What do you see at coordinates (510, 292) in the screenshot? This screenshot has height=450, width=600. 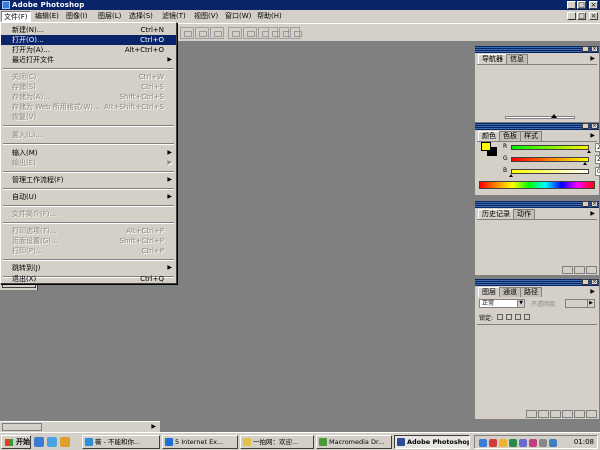 I see `tab-channels: 通道` at bounding box center [510, 292].